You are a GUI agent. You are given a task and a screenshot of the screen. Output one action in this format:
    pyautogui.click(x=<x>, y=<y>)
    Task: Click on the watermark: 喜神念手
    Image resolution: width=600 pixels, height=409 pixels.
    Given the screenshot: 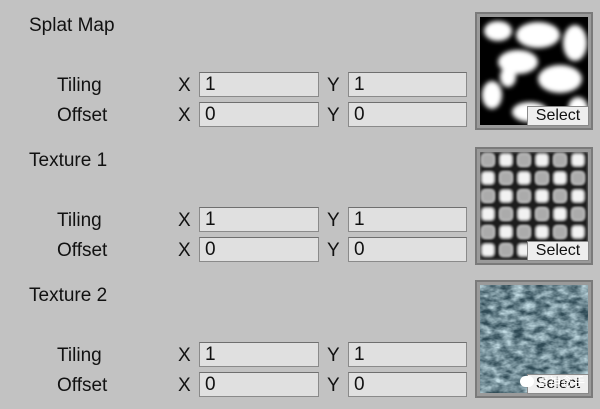 What is the action you would take?
    pyautogui.click(x=552, y=381)
    